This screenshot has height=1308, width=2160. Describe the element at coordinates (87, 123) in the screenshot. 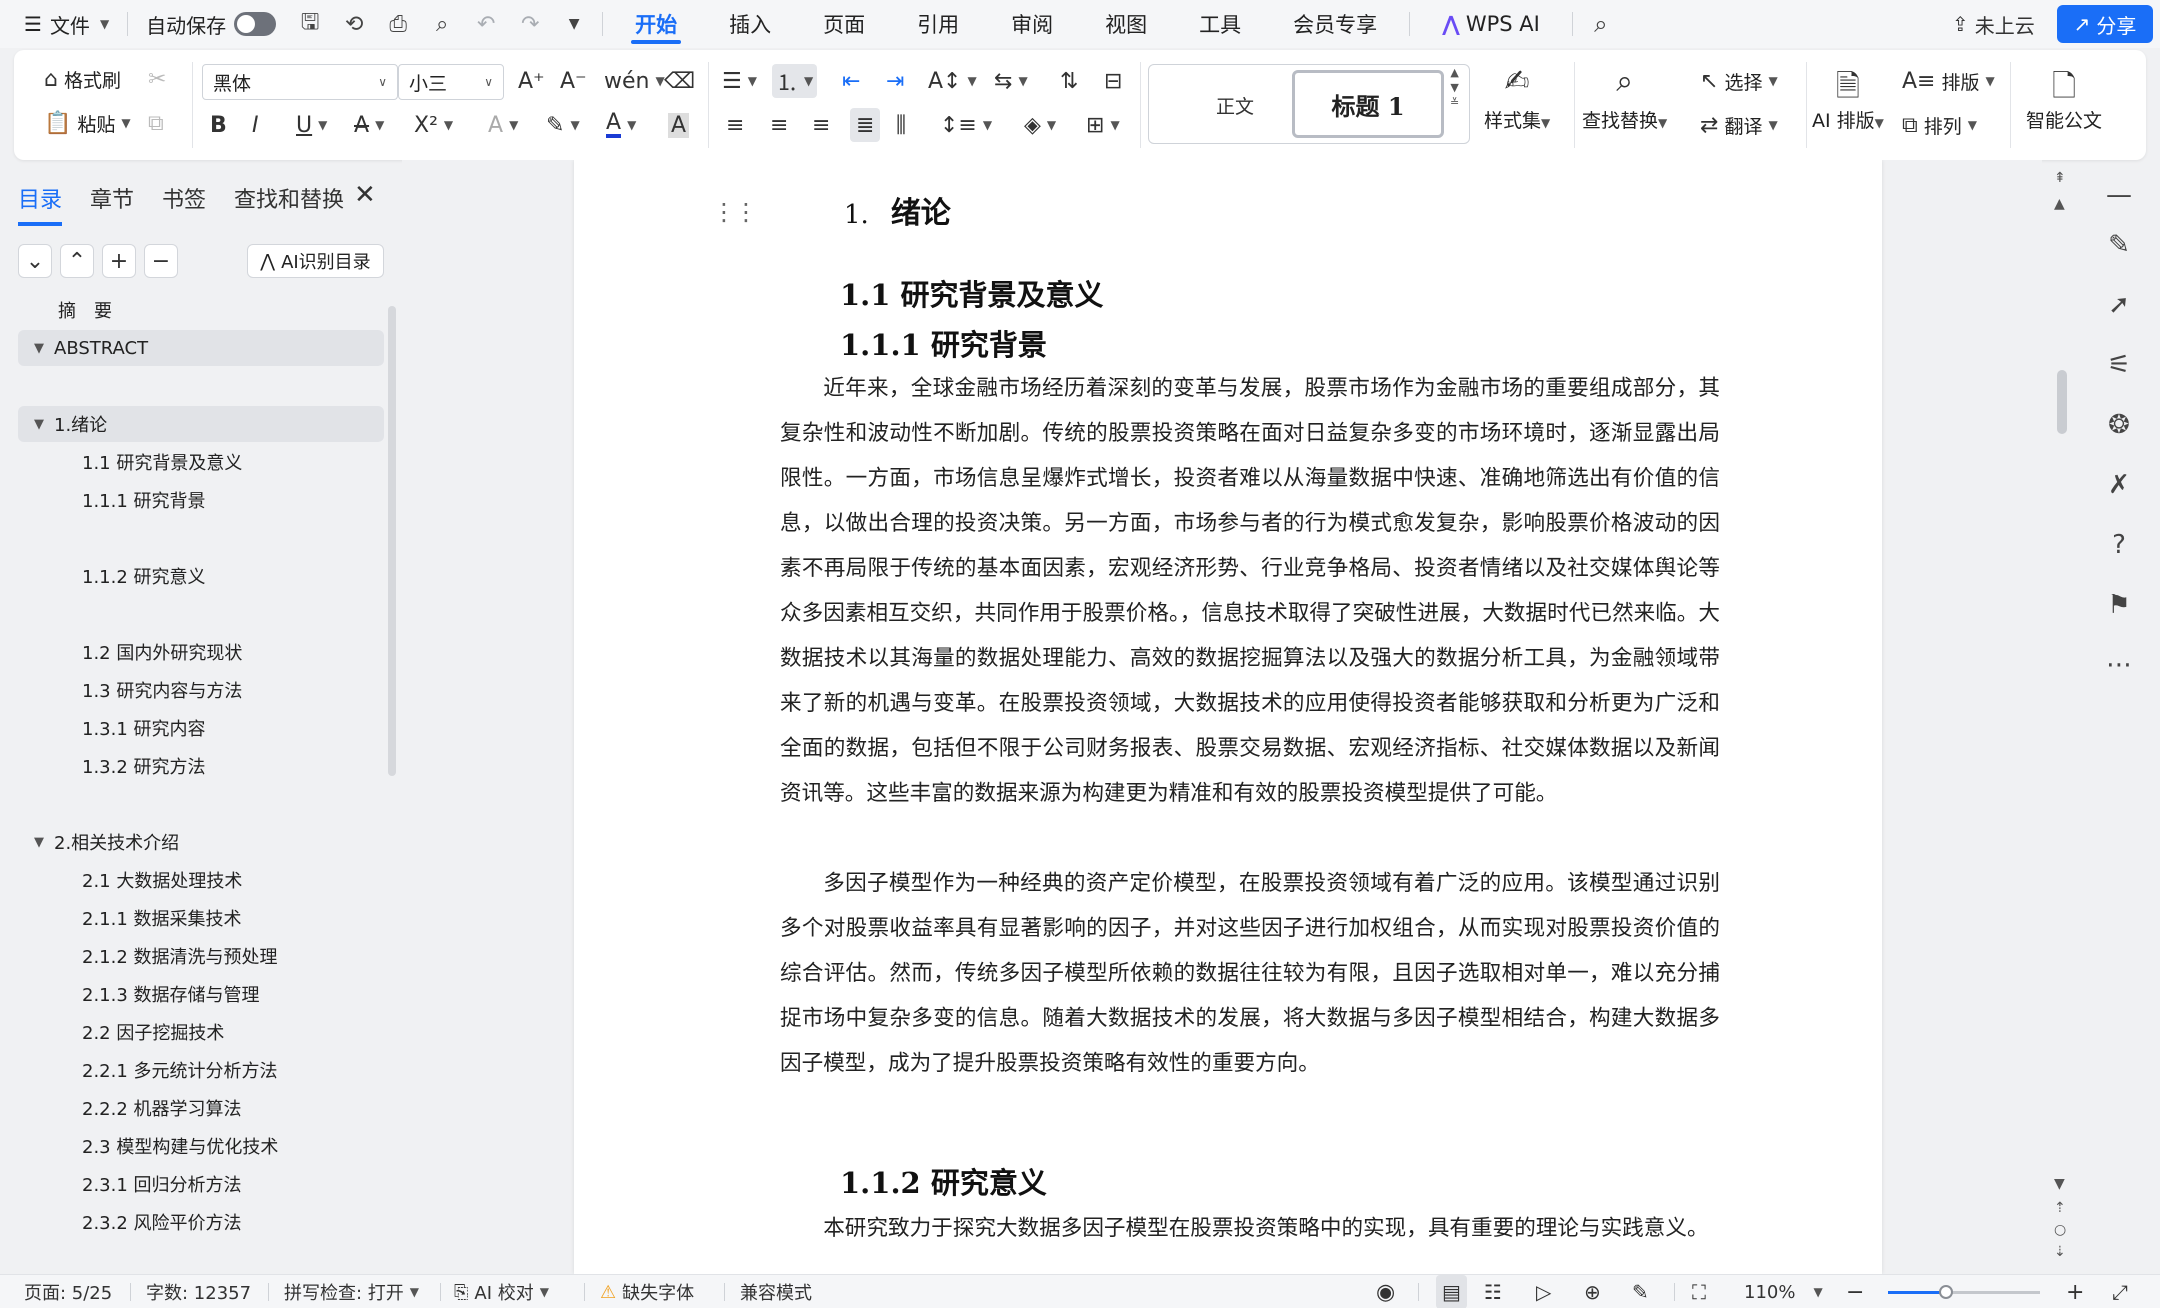

I see `paste-button: 📋 粘贴 ▼` at that location.